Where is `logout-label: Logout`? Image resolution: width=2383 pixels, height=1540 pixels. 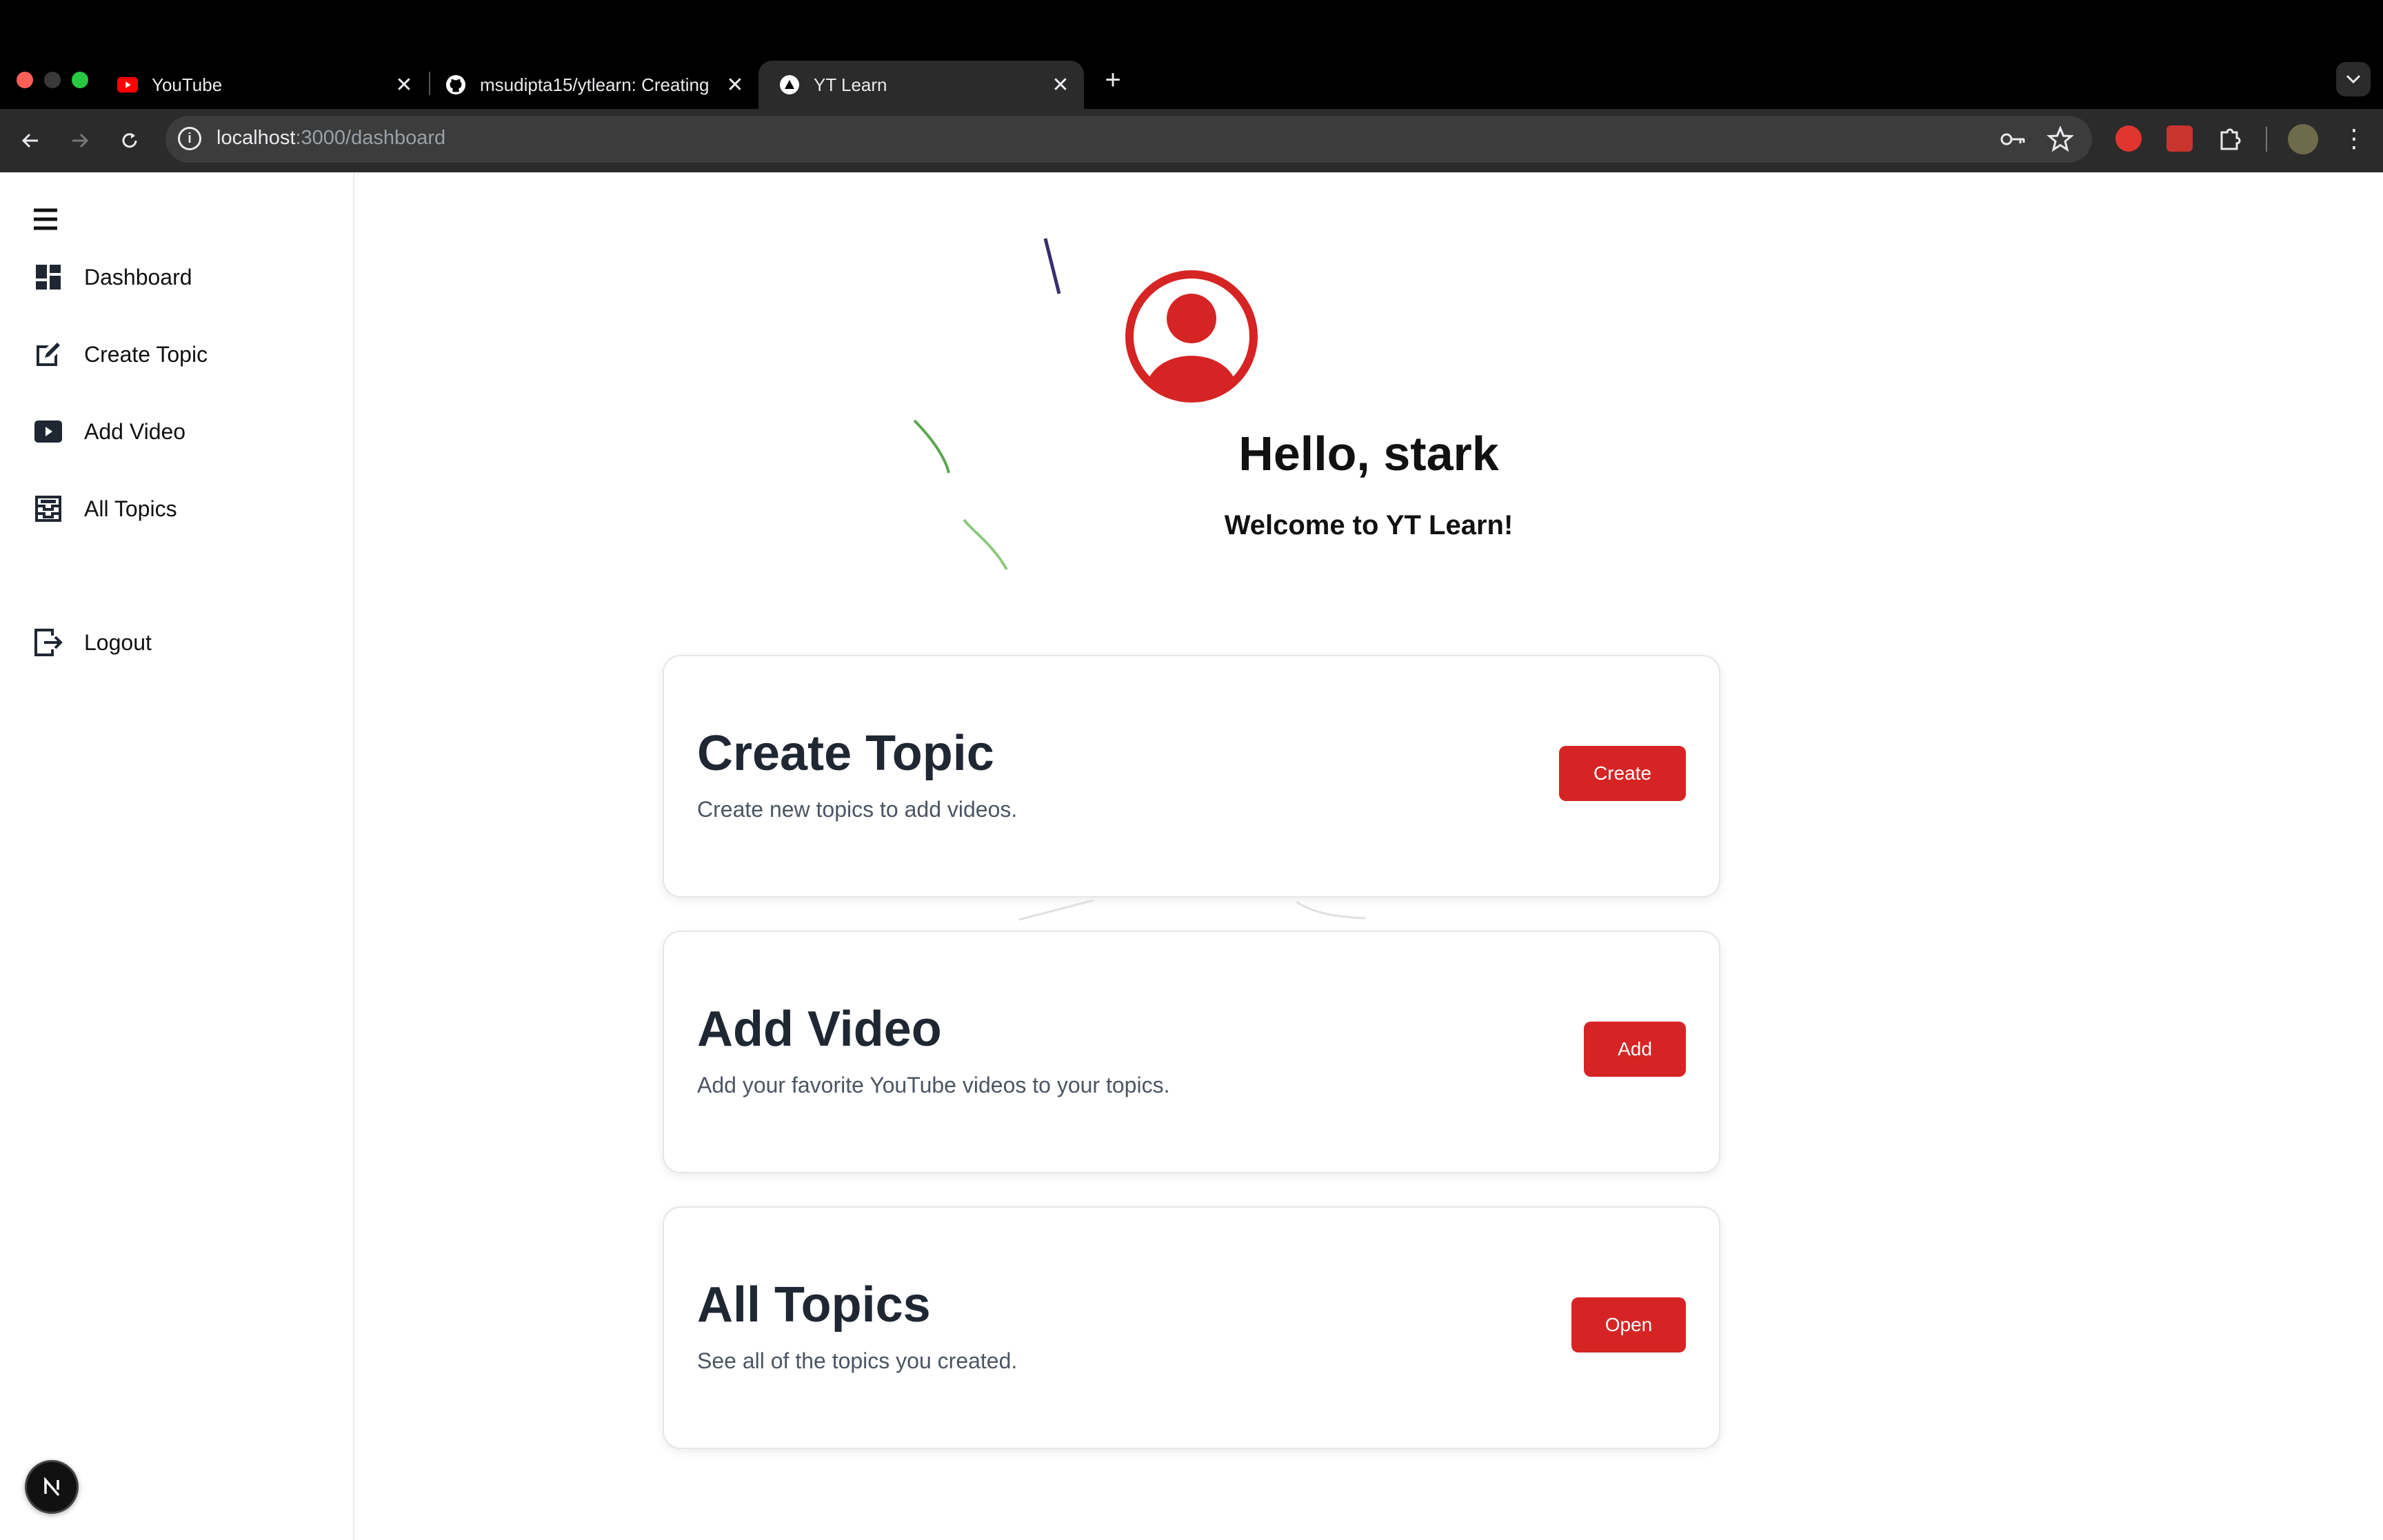
logout-label: Logout is located at coordinates (118, 642).